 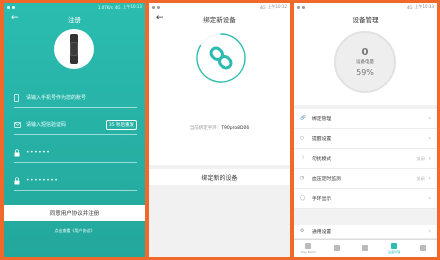 What do you see at coordinates (322, 159) in the screenshot?
I see `menu-item-label: 勿扰模式` at bounding box center [322, 159].